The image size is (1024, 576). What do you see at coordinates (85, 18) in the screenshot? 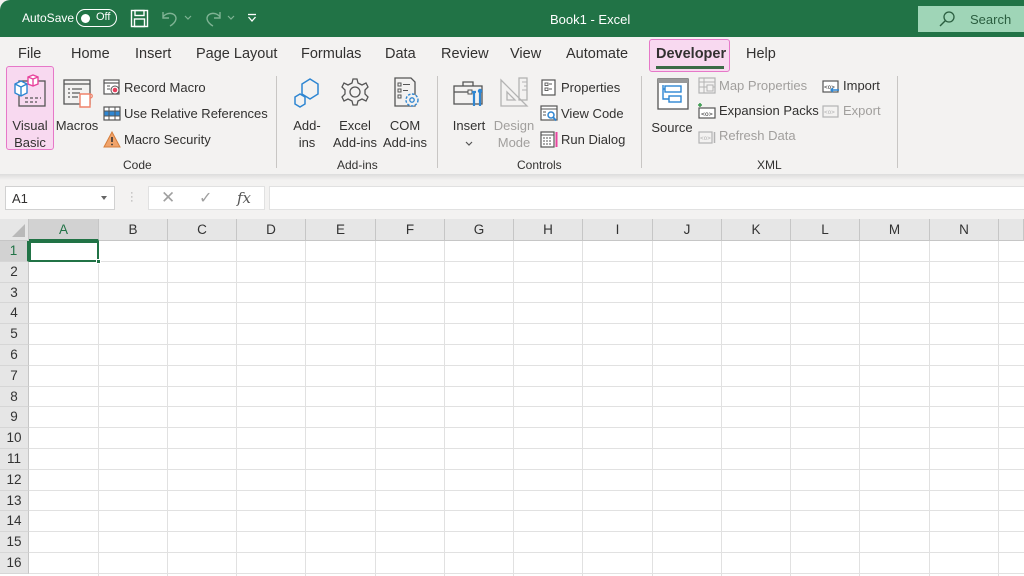
I see `toggle-knob` at bounding box center [85, 18].